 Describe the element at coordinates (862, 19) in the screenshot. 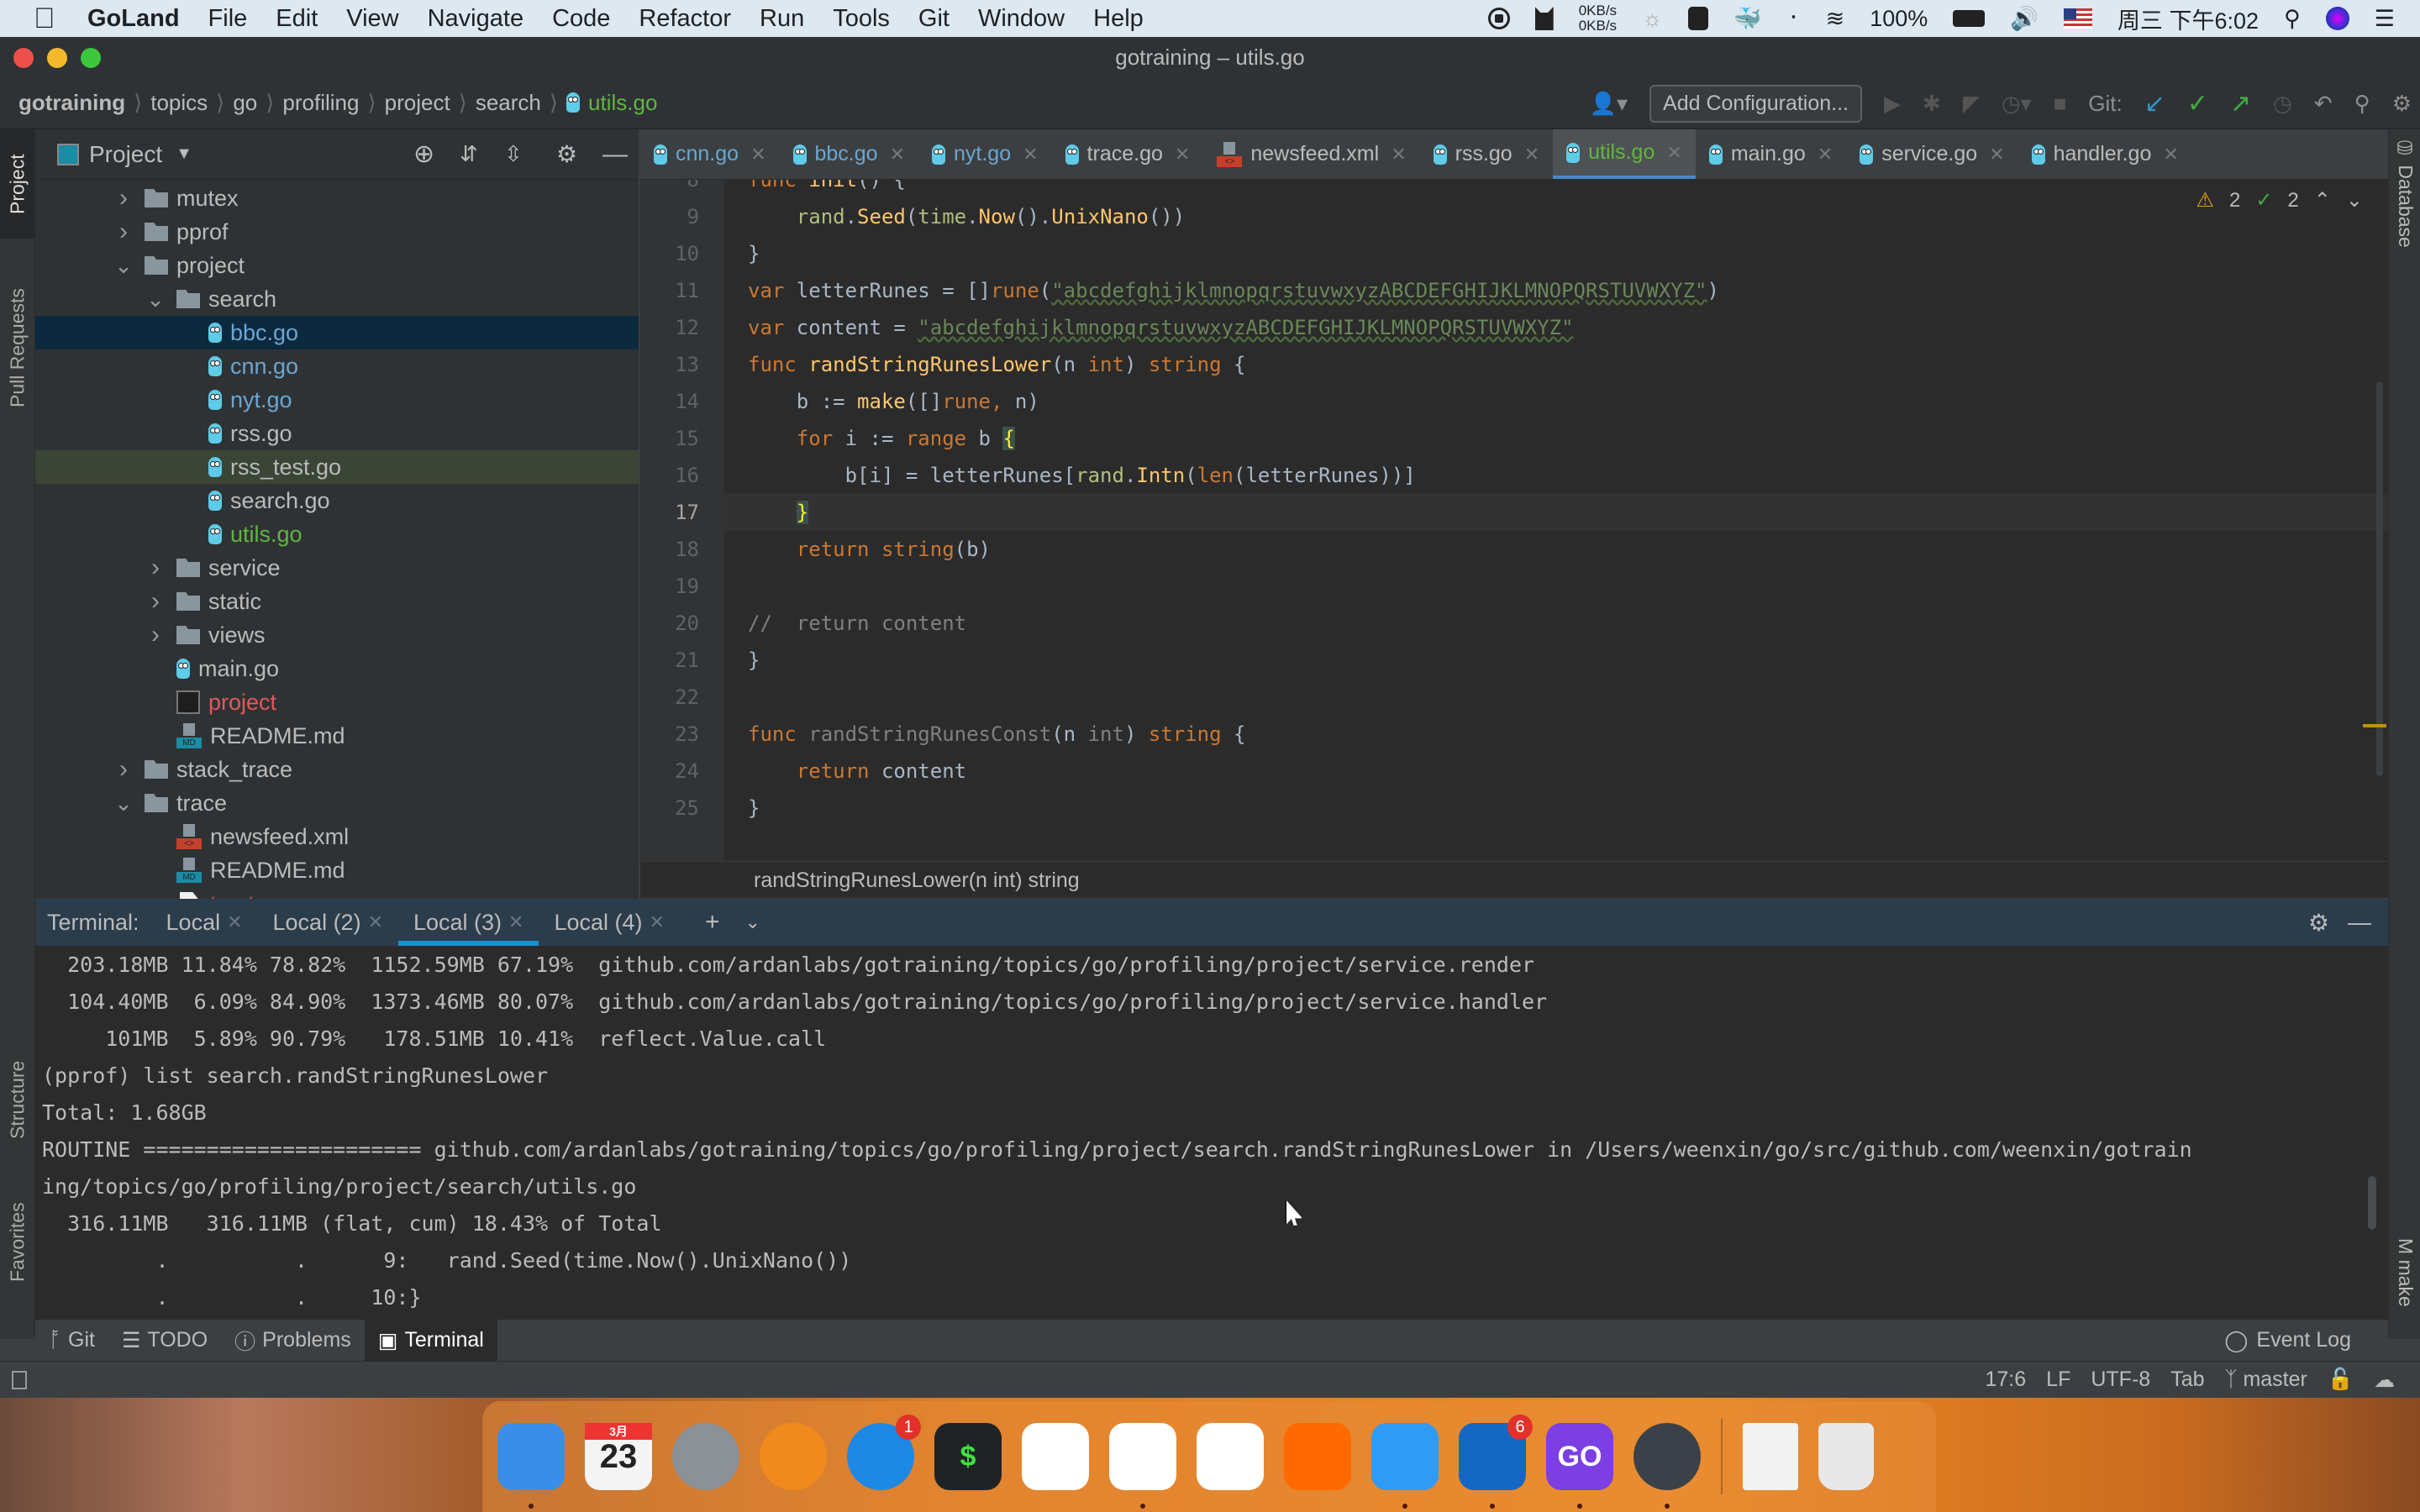

I see `menu-tools: Tools` at that location.